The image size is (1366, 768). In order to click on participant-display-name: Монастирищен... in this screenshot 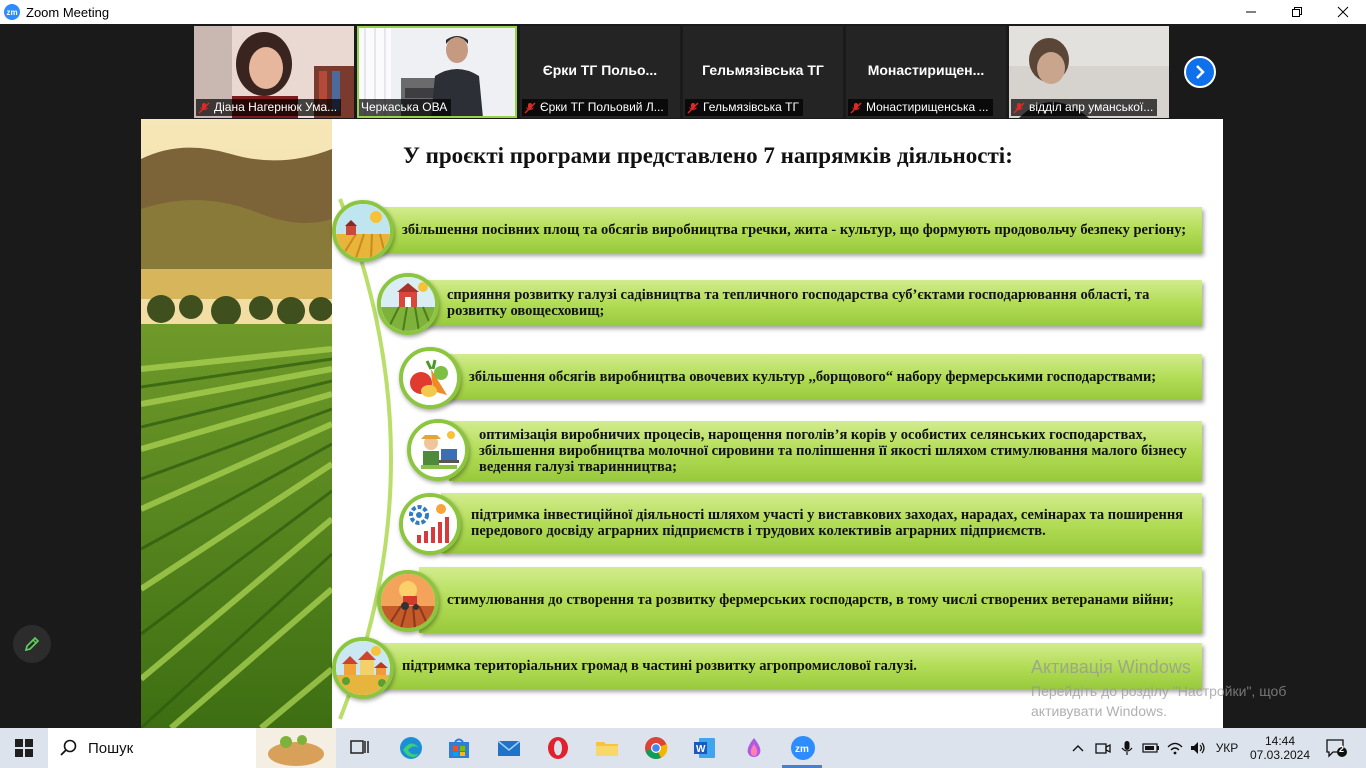, I will do `click(926, 70)`.